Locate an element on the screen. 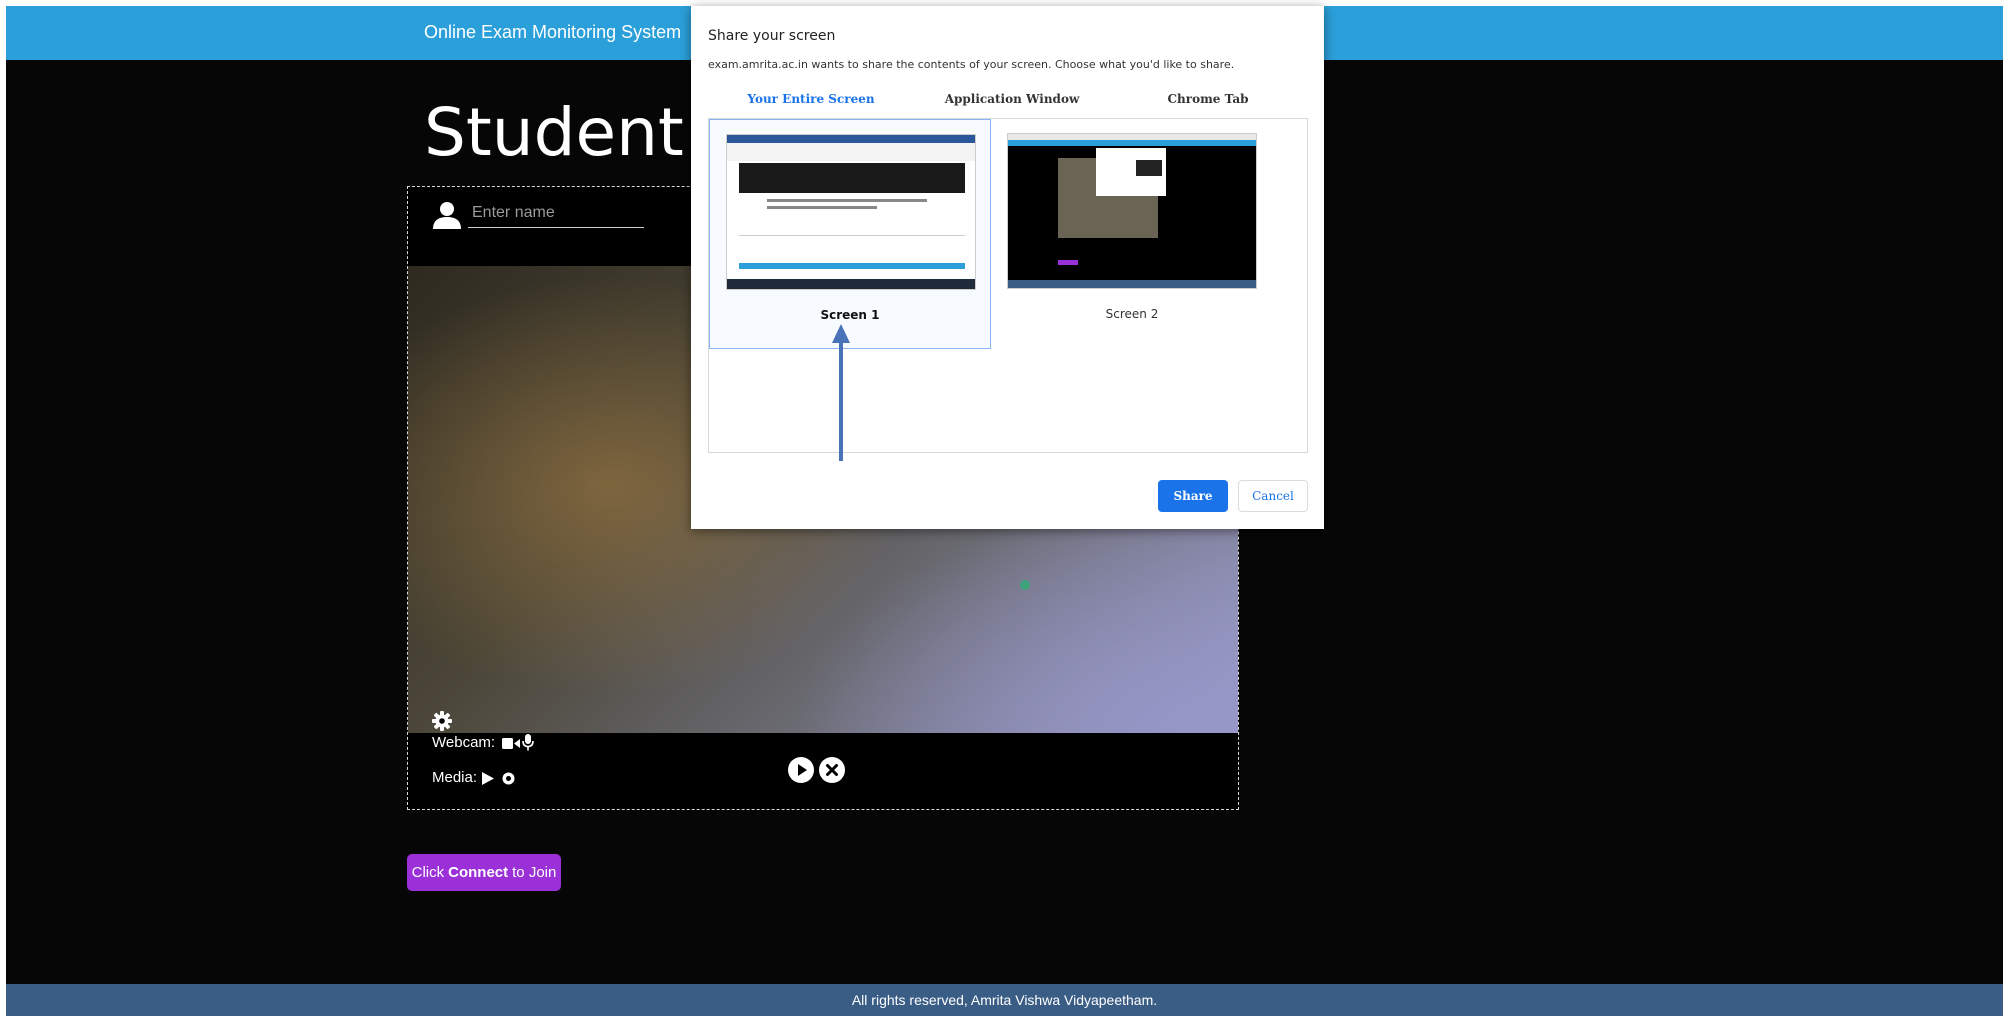  source-screen-2: Screen 2 is located at coordinates (1132, 234).